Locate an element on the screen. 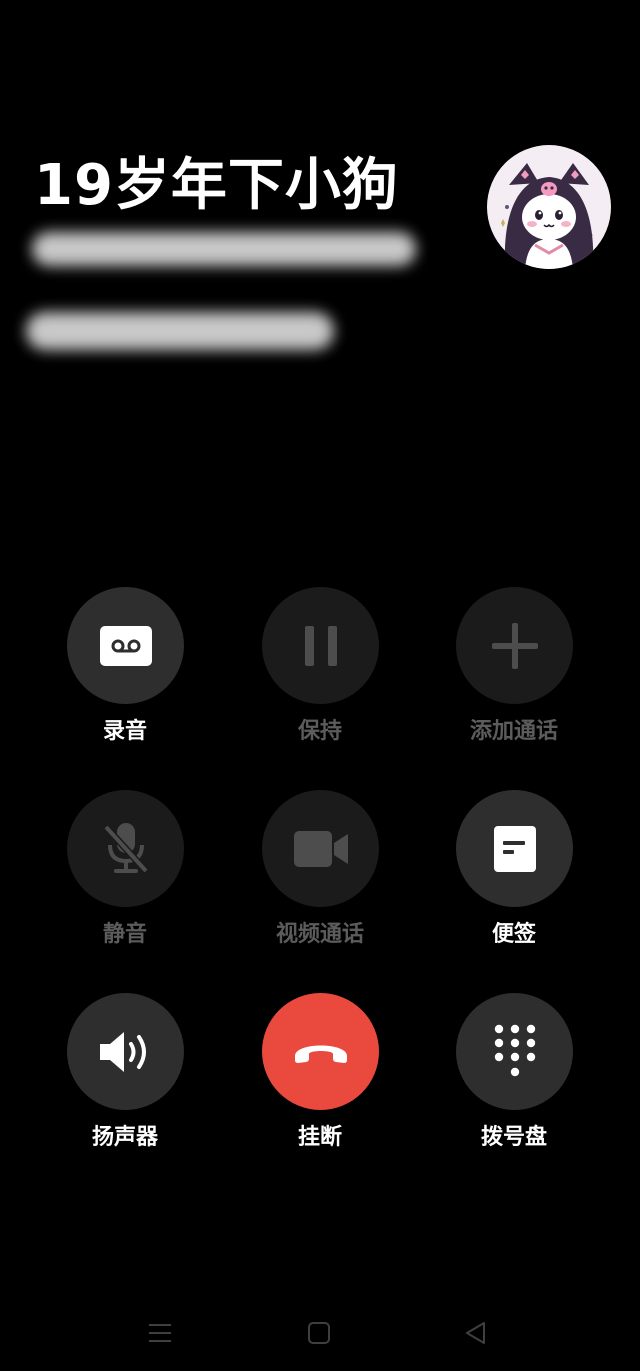 The image size is (640, 1371). caller-location-blurred is located at coordinates (180, 331).